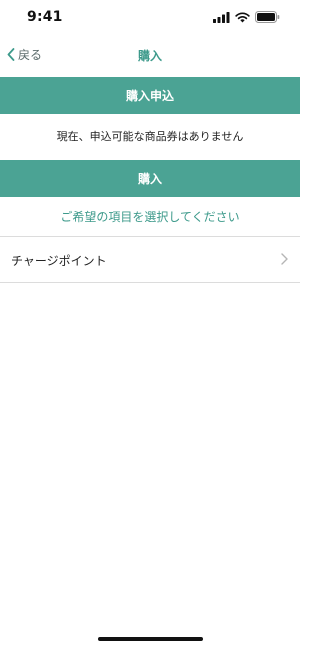  What do you see at coordinates (150, 136) in the screenshot?
I see `no-vouchers-notice: 現在、申込可能な商品券はありません` at bounding box center [150, 136].